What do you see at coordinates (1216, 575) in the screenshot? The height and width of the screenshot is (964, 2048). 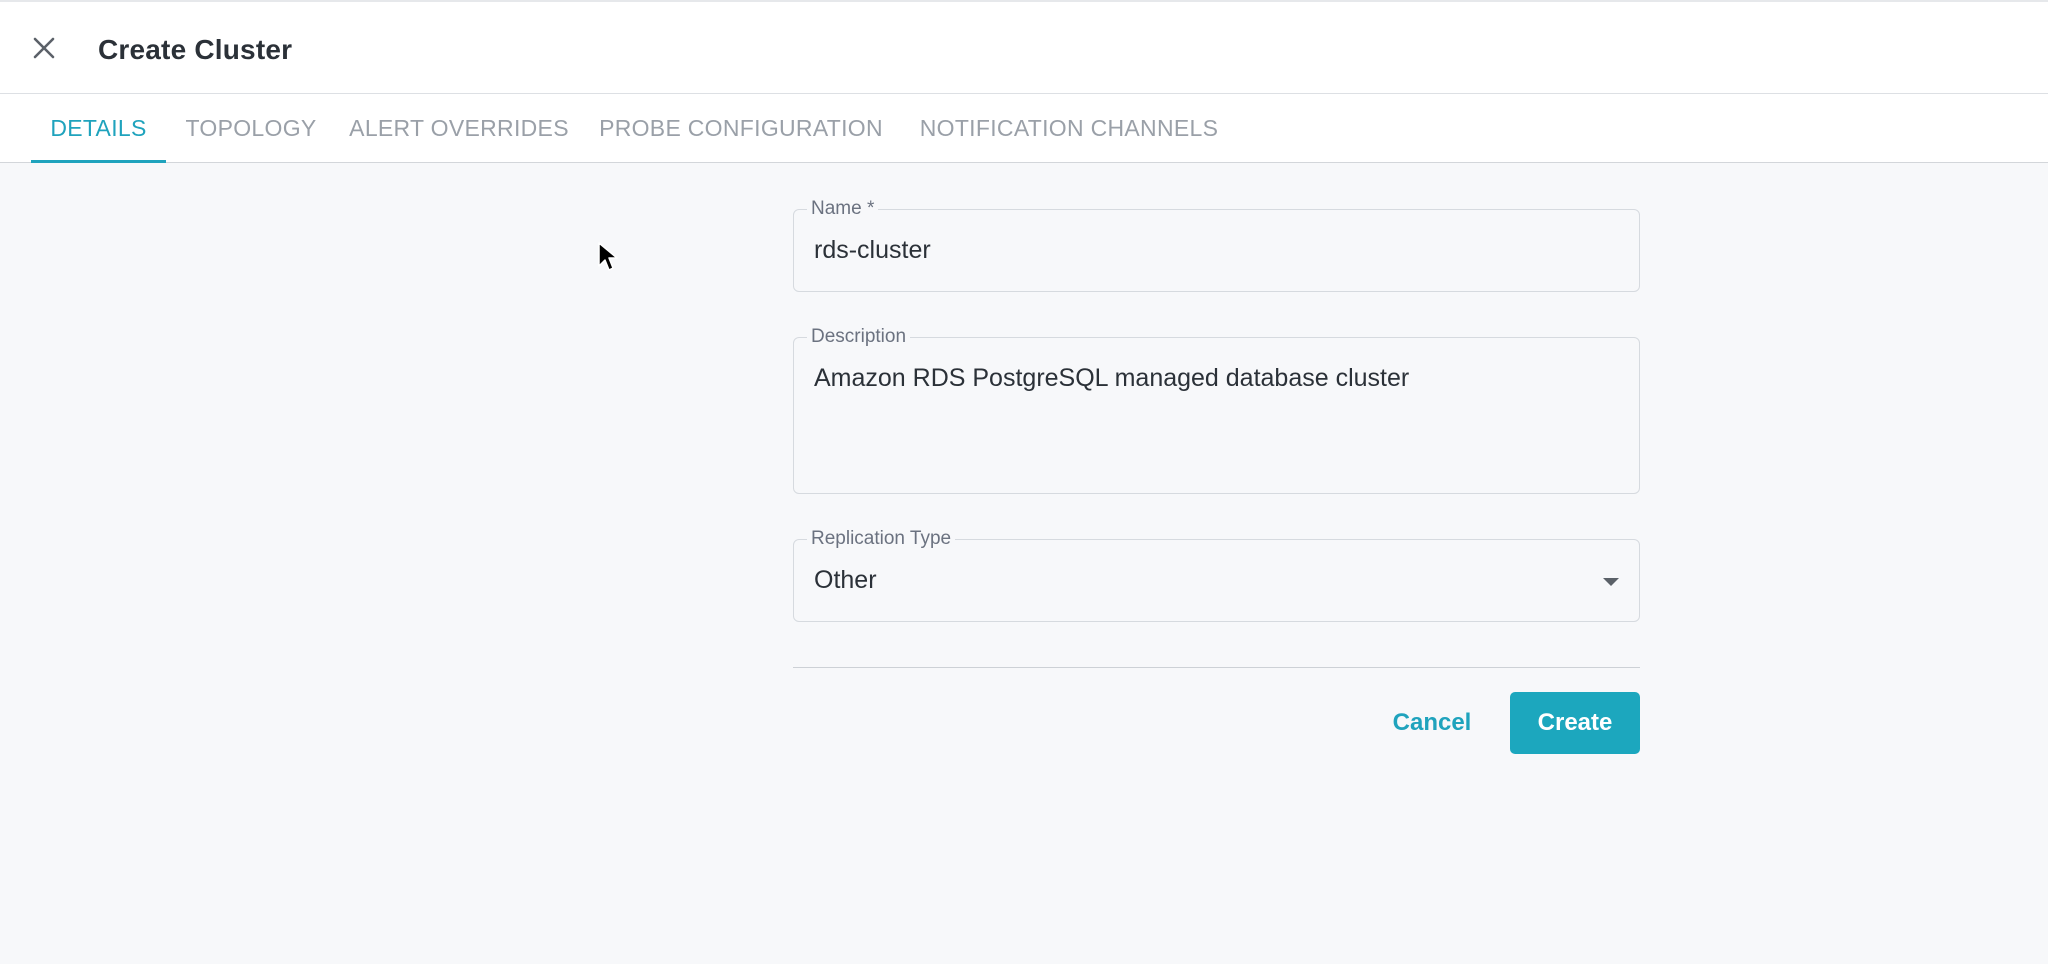 I see `replication-type-select: Replication Type Other` at bounding box center [1216, 575].